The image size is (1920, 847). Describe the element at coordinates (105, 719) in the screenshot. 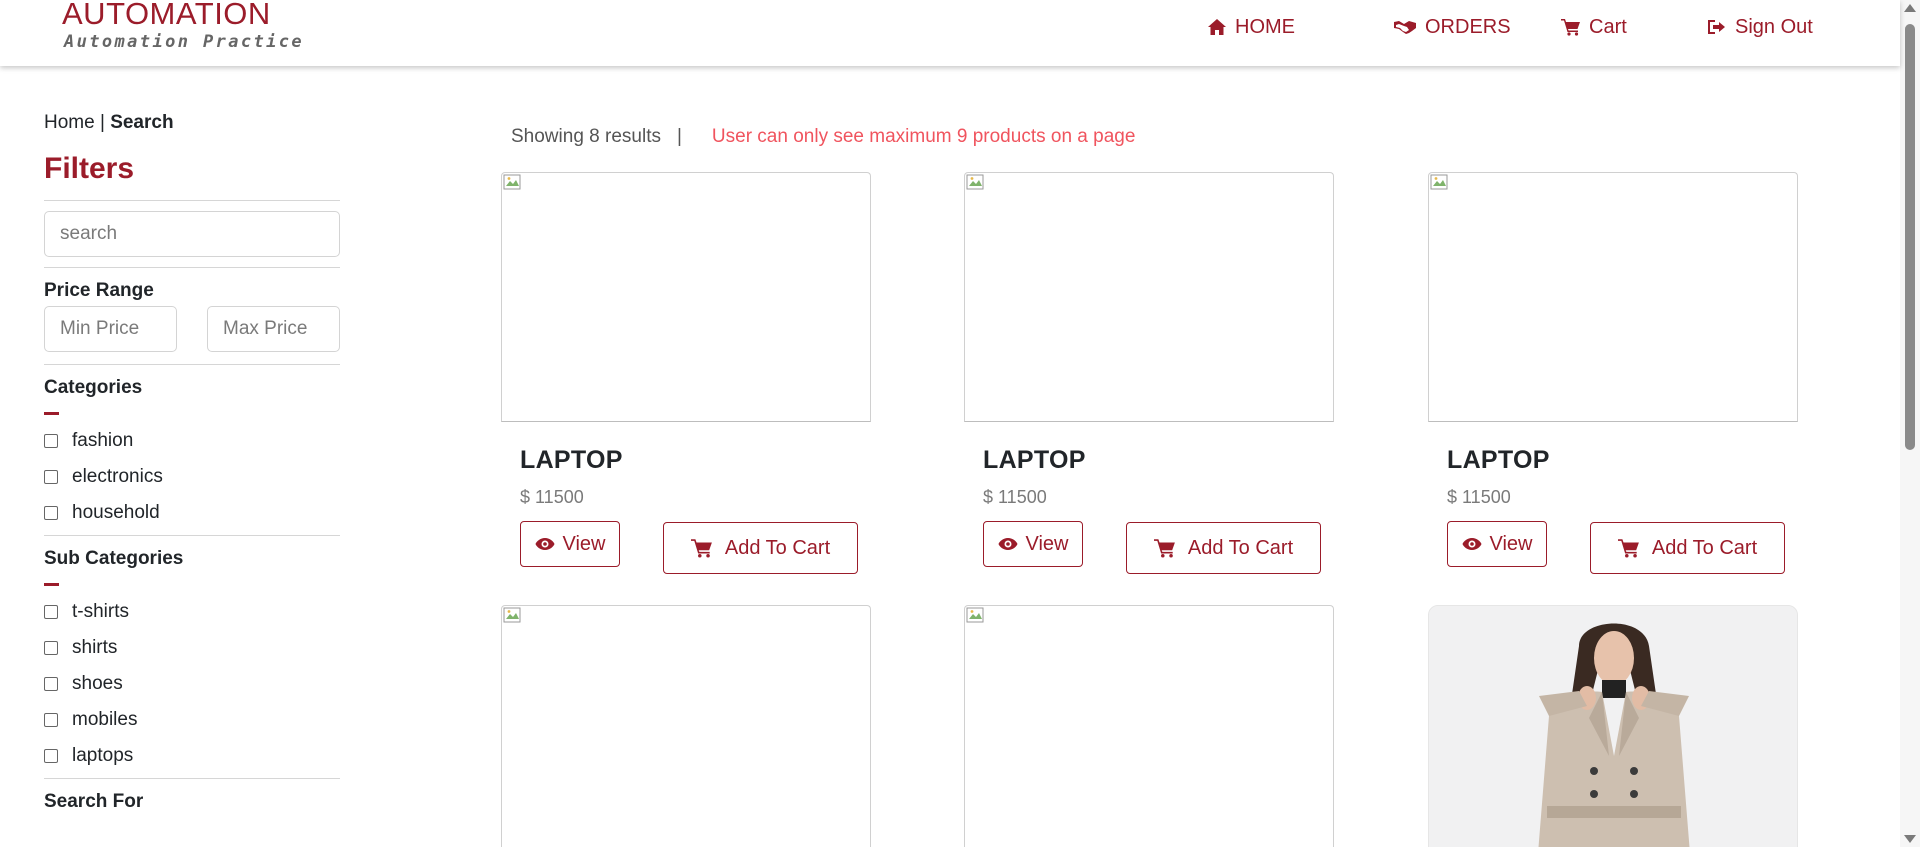

I see `subcategory-label: mobiles` at that location.